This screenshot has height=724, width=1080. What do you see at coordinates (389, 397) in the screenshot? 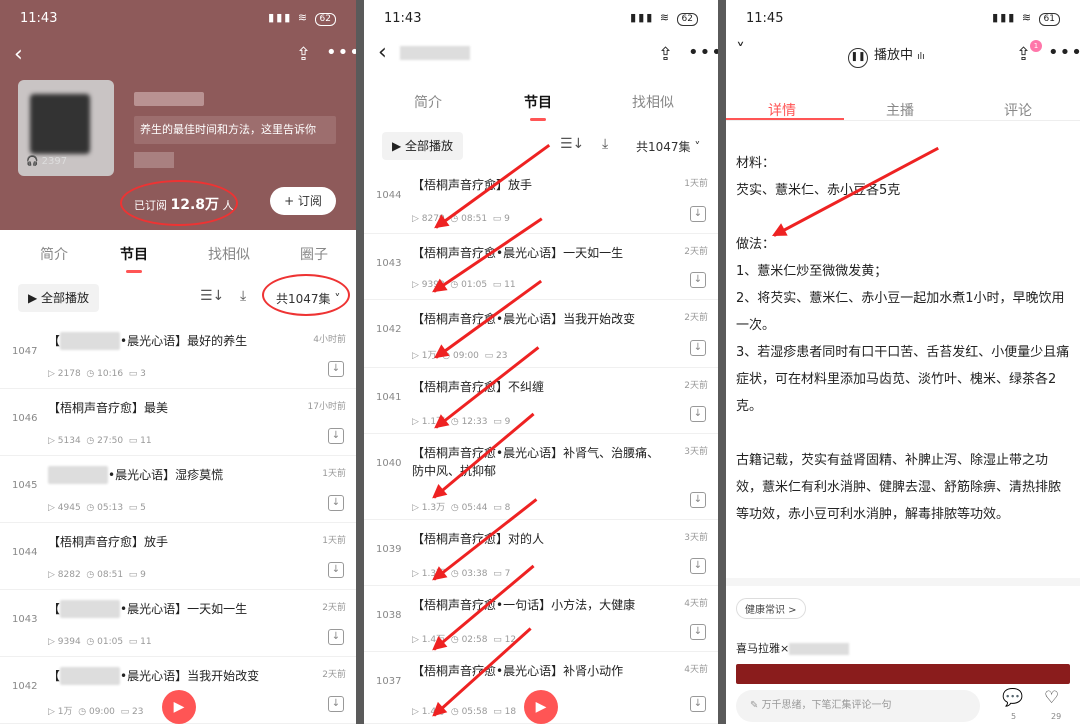
I see `episode-number: 1041` at bounding box center [389, 397].